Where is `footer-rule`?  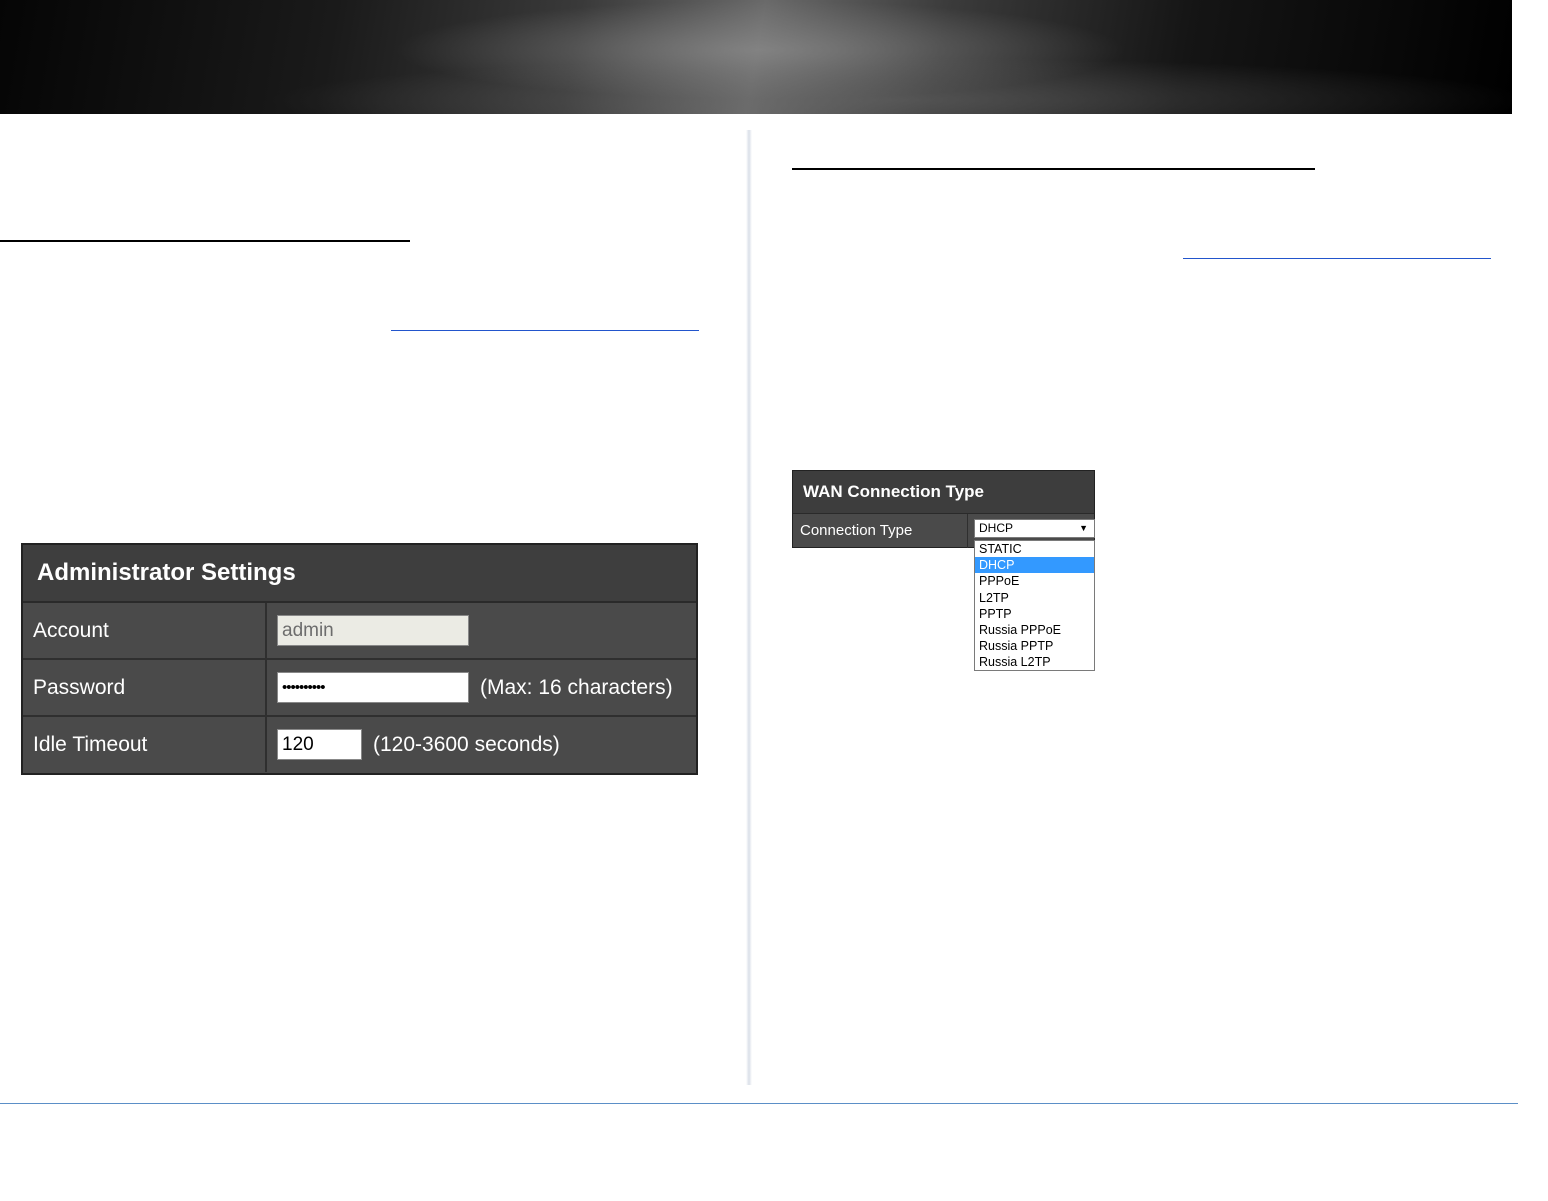 footer-rule is located at coordinates (759, 1103).